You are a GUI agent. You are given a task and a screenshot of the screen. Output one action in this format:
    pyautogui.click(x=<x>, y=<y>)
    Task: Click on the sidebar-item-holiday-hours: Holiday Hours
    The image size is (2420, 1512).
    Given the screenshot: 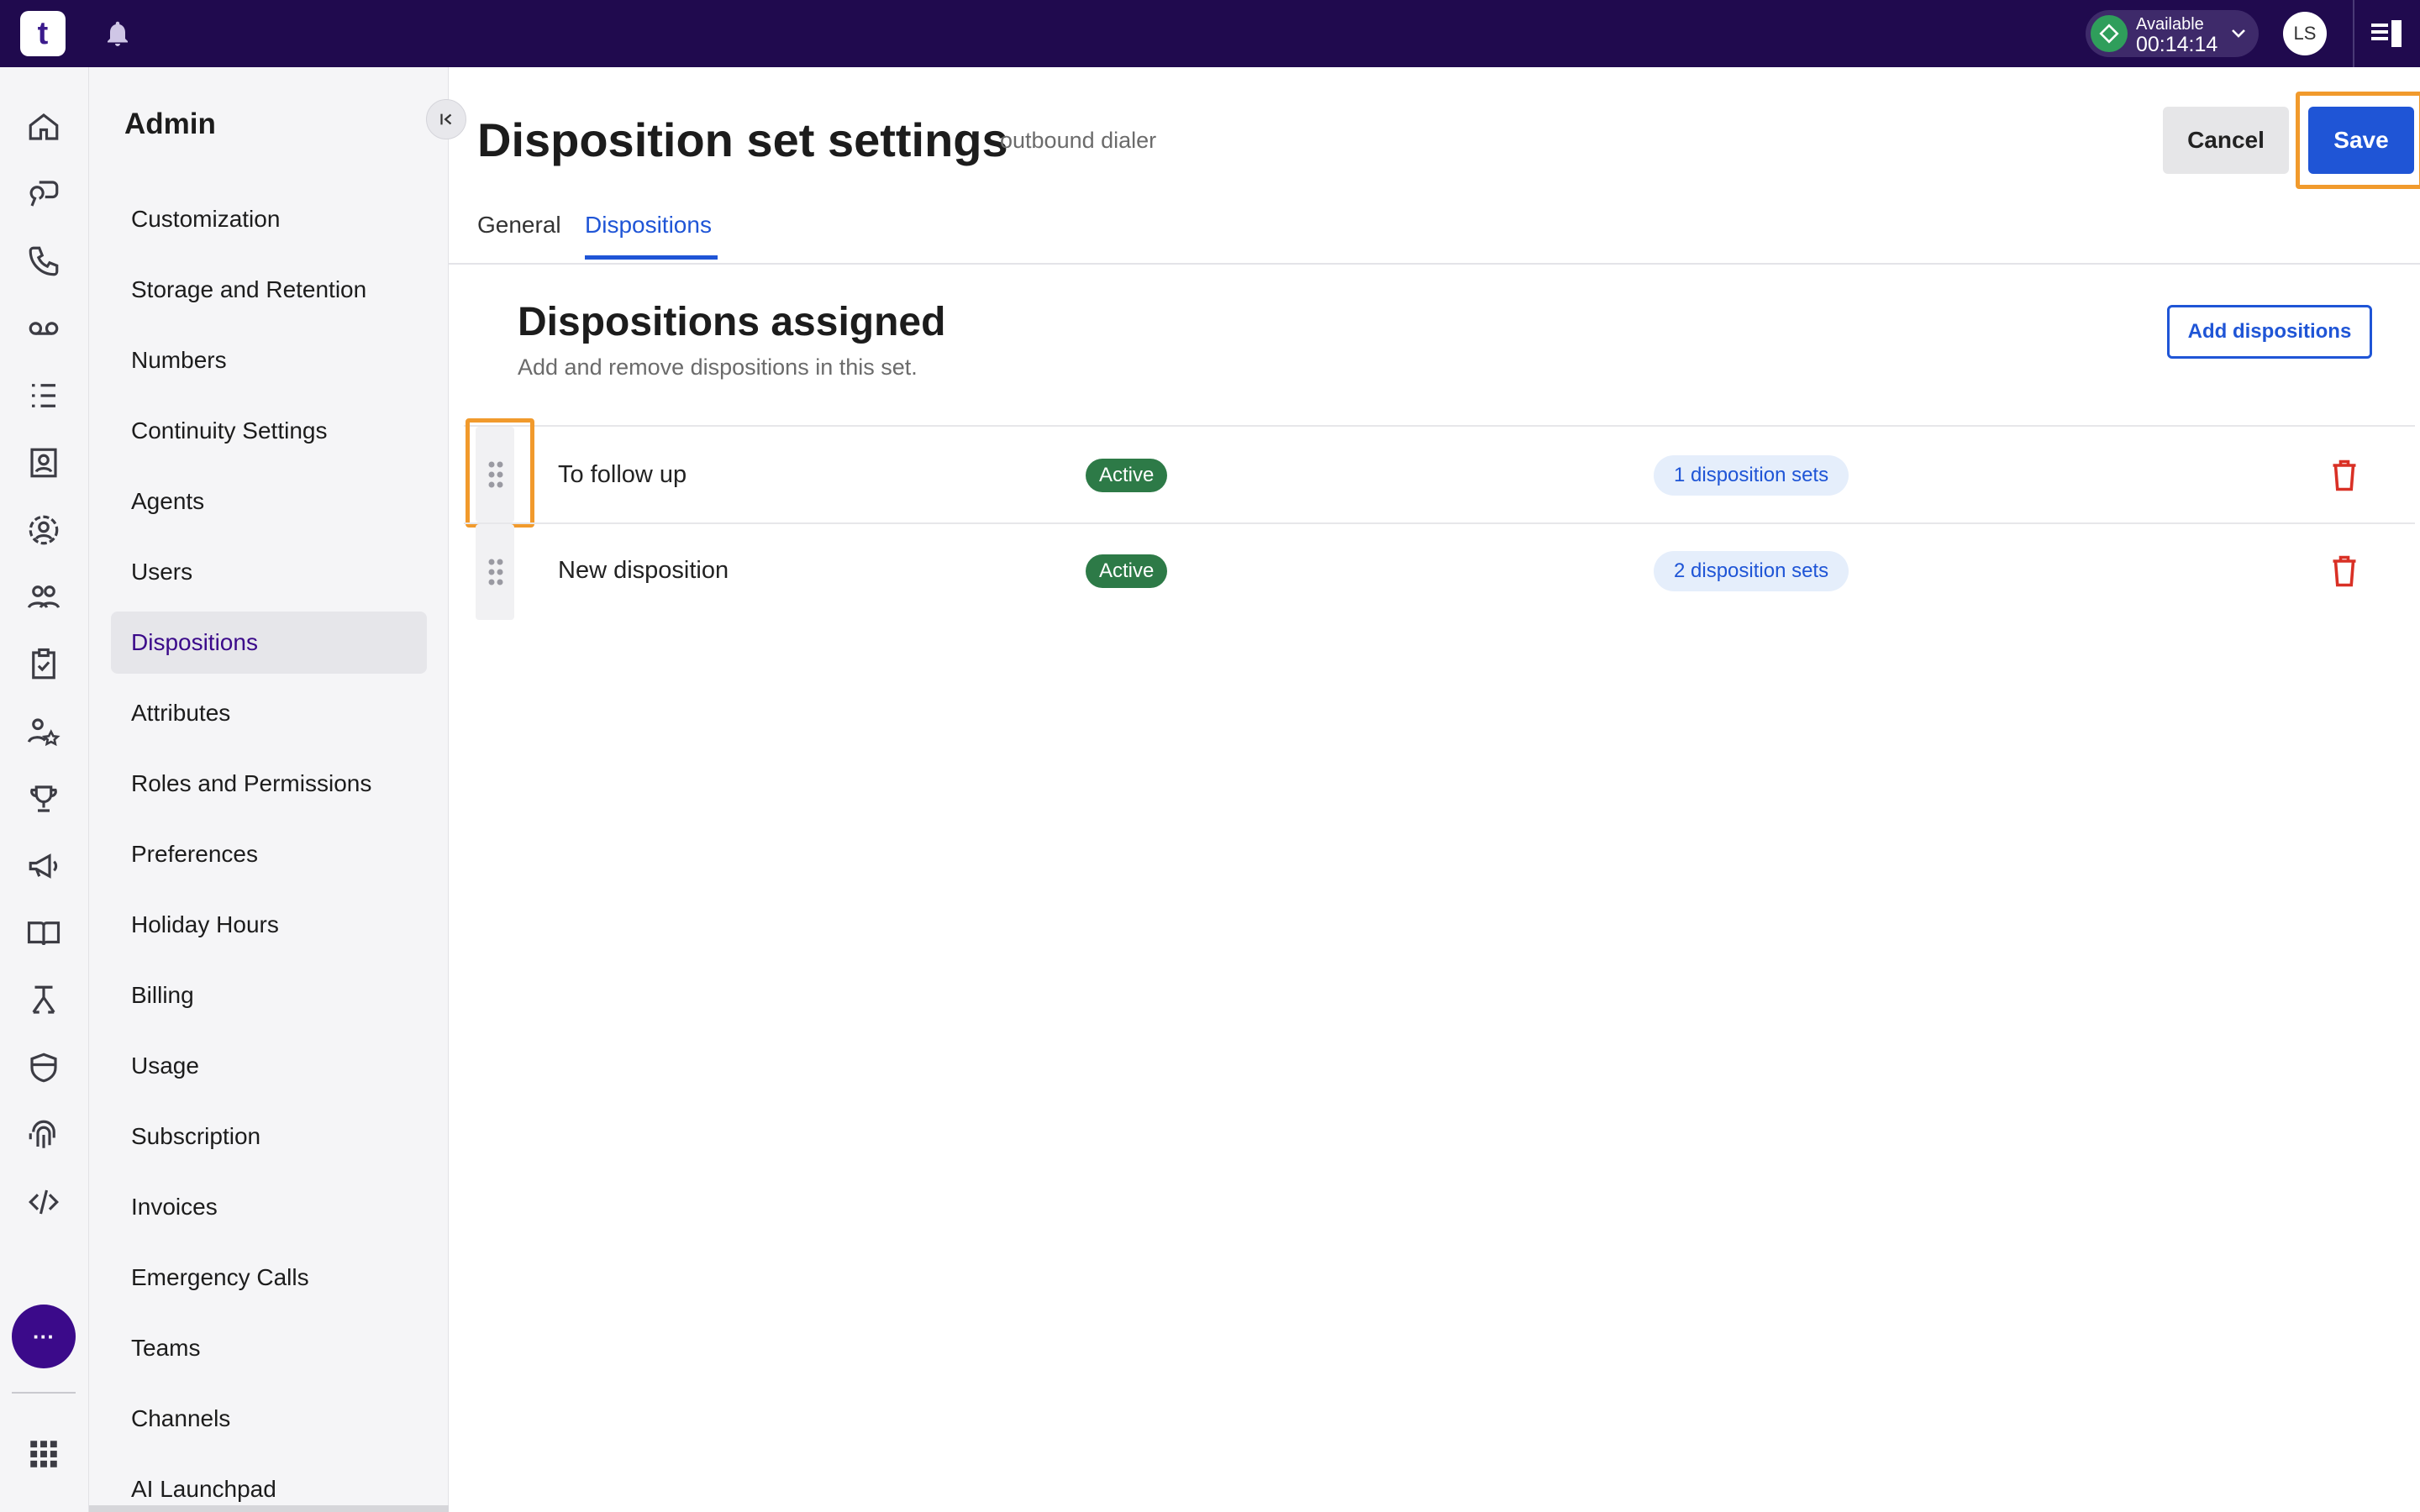 What is the action you would take?
    pyautogui.click(x=269, y=925)
    